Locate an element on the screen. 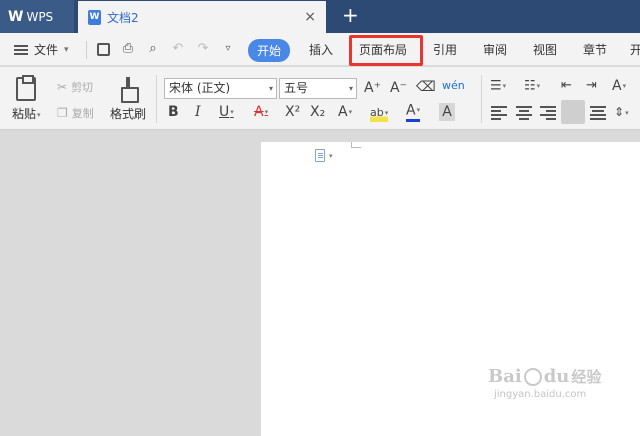  character-shading-button: A is located at coordinates (447, 112).